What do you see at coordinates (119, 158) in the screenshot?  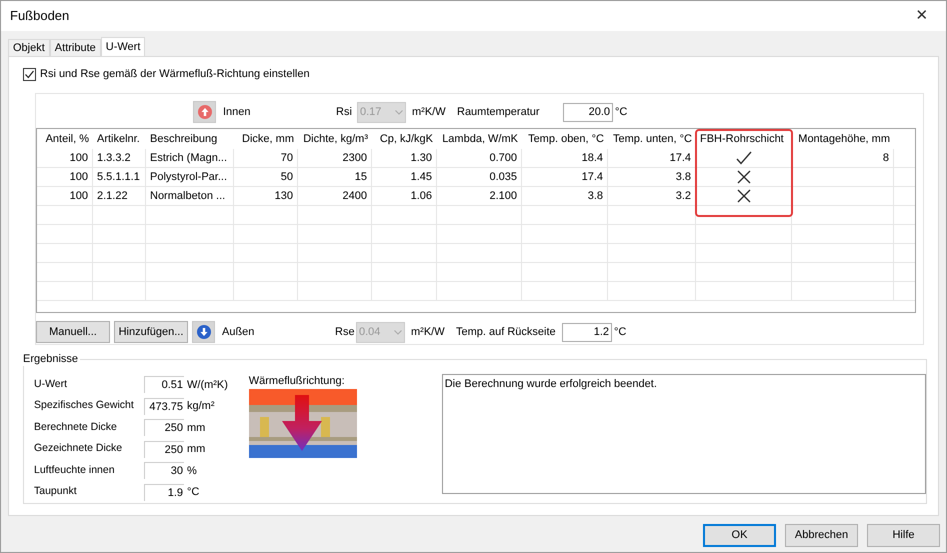 I see `table-cell: 1.3.3.2` at bounding box center [119, 158].